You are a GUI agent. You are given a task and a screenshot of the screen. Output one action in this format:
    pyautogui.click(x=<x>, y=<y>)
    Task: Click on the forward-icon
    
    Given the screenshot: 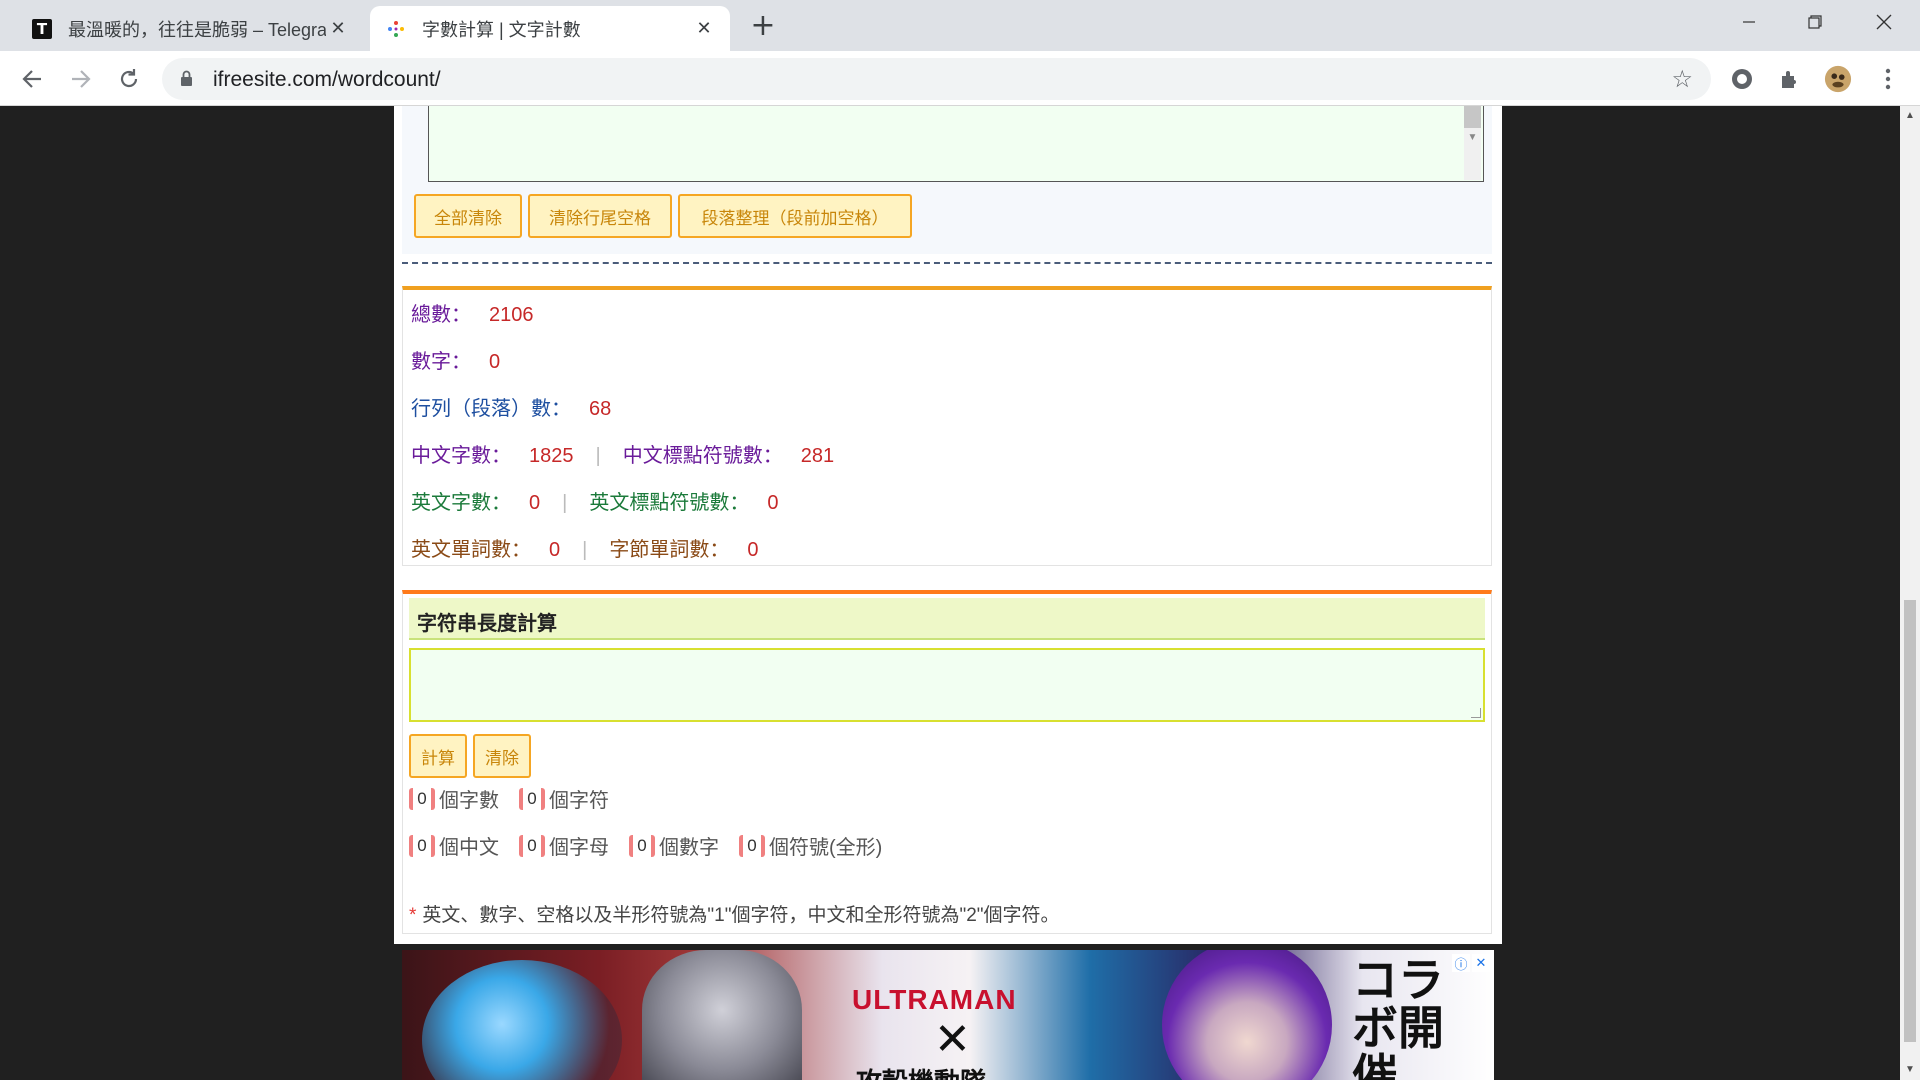 What is the action you would take?
    pyautogui.click(x=81, y=79)
    